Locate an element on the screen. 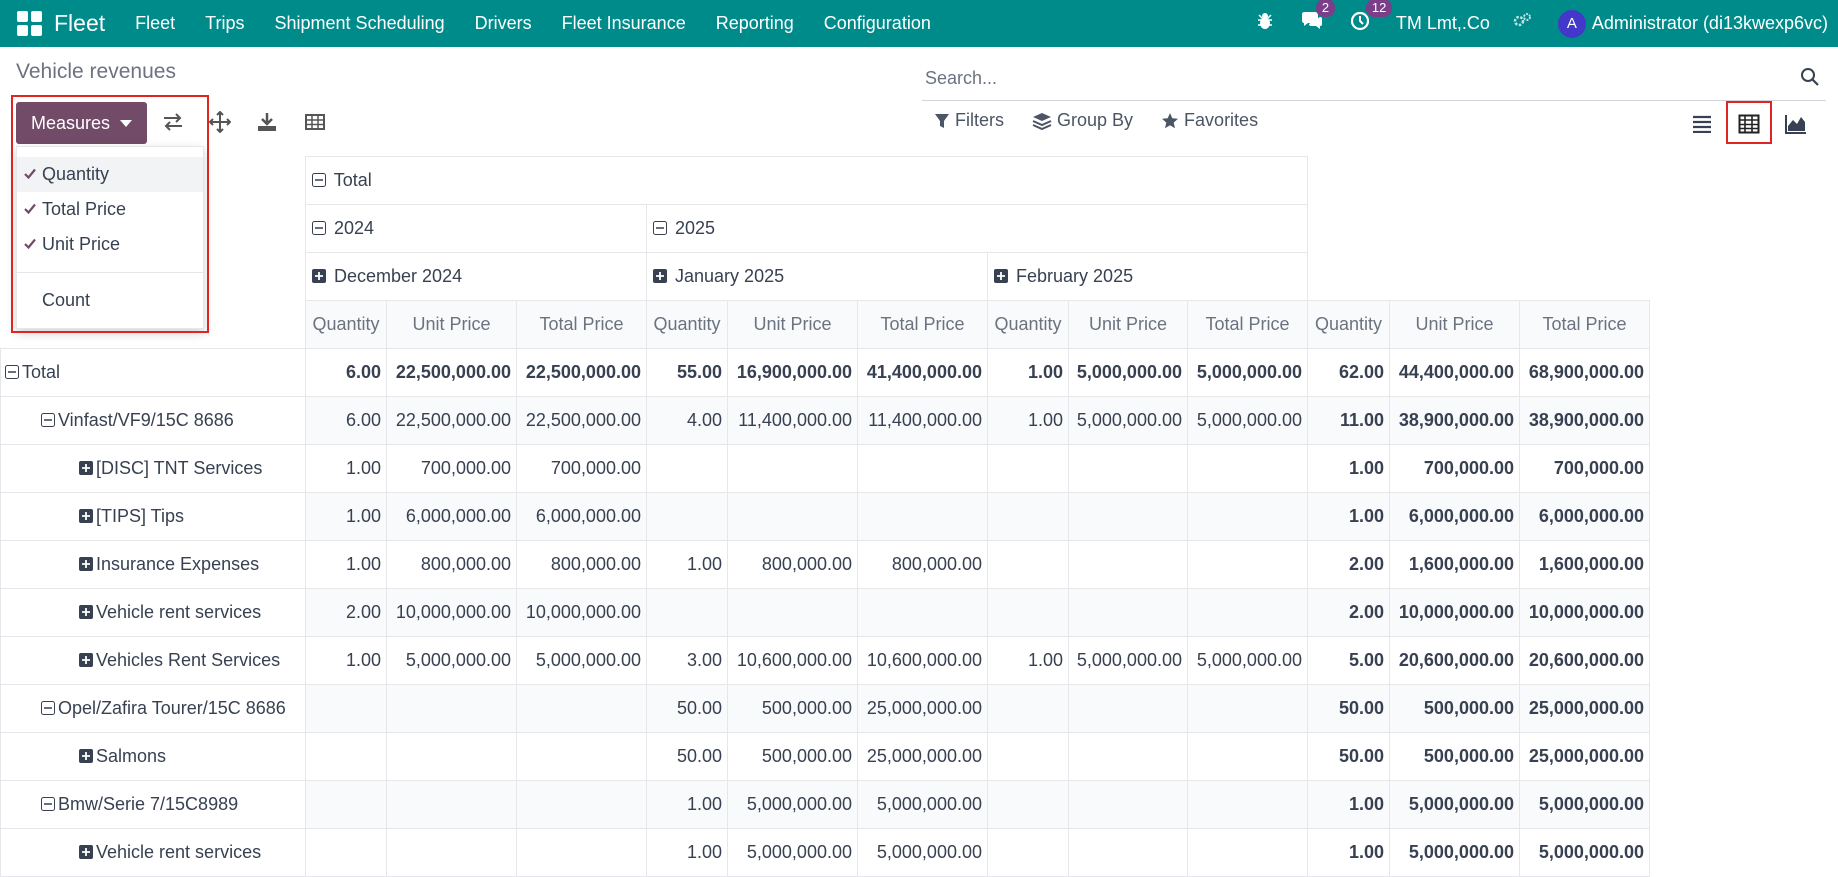 This screenshot has height=877, width=1838. pivot-cell: 10,600,000.00 is located at coordinates (792, 660).